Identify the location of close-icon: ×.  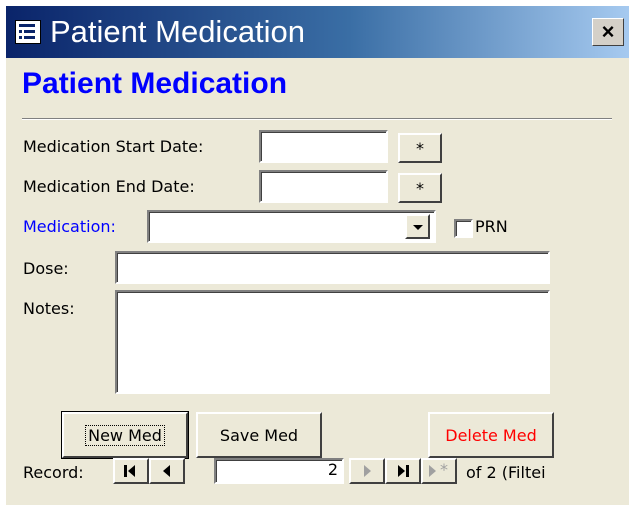
(608, 31).